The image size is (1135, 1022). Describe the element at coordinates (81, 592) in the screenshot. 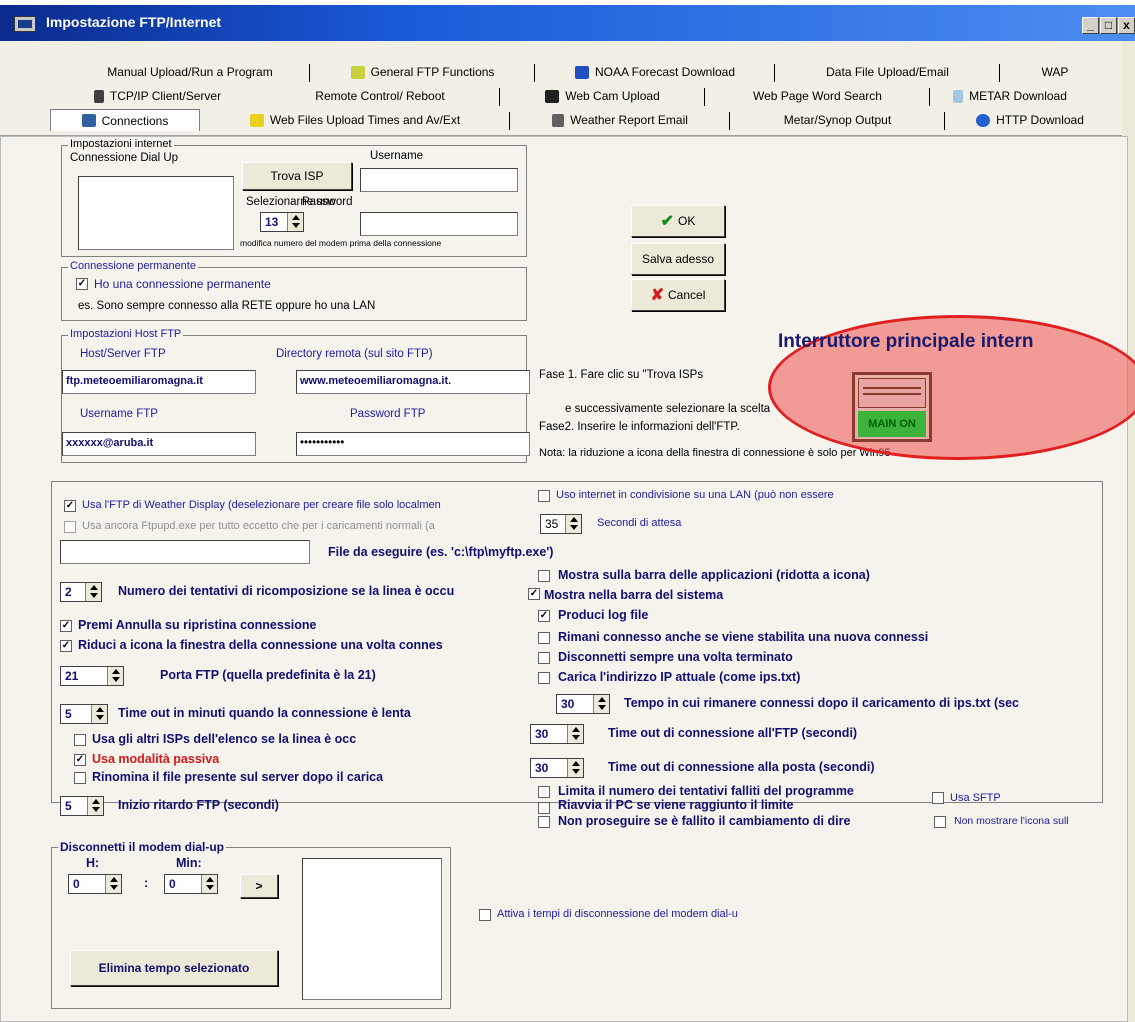

I see `redial-spinner: 2` at that location.